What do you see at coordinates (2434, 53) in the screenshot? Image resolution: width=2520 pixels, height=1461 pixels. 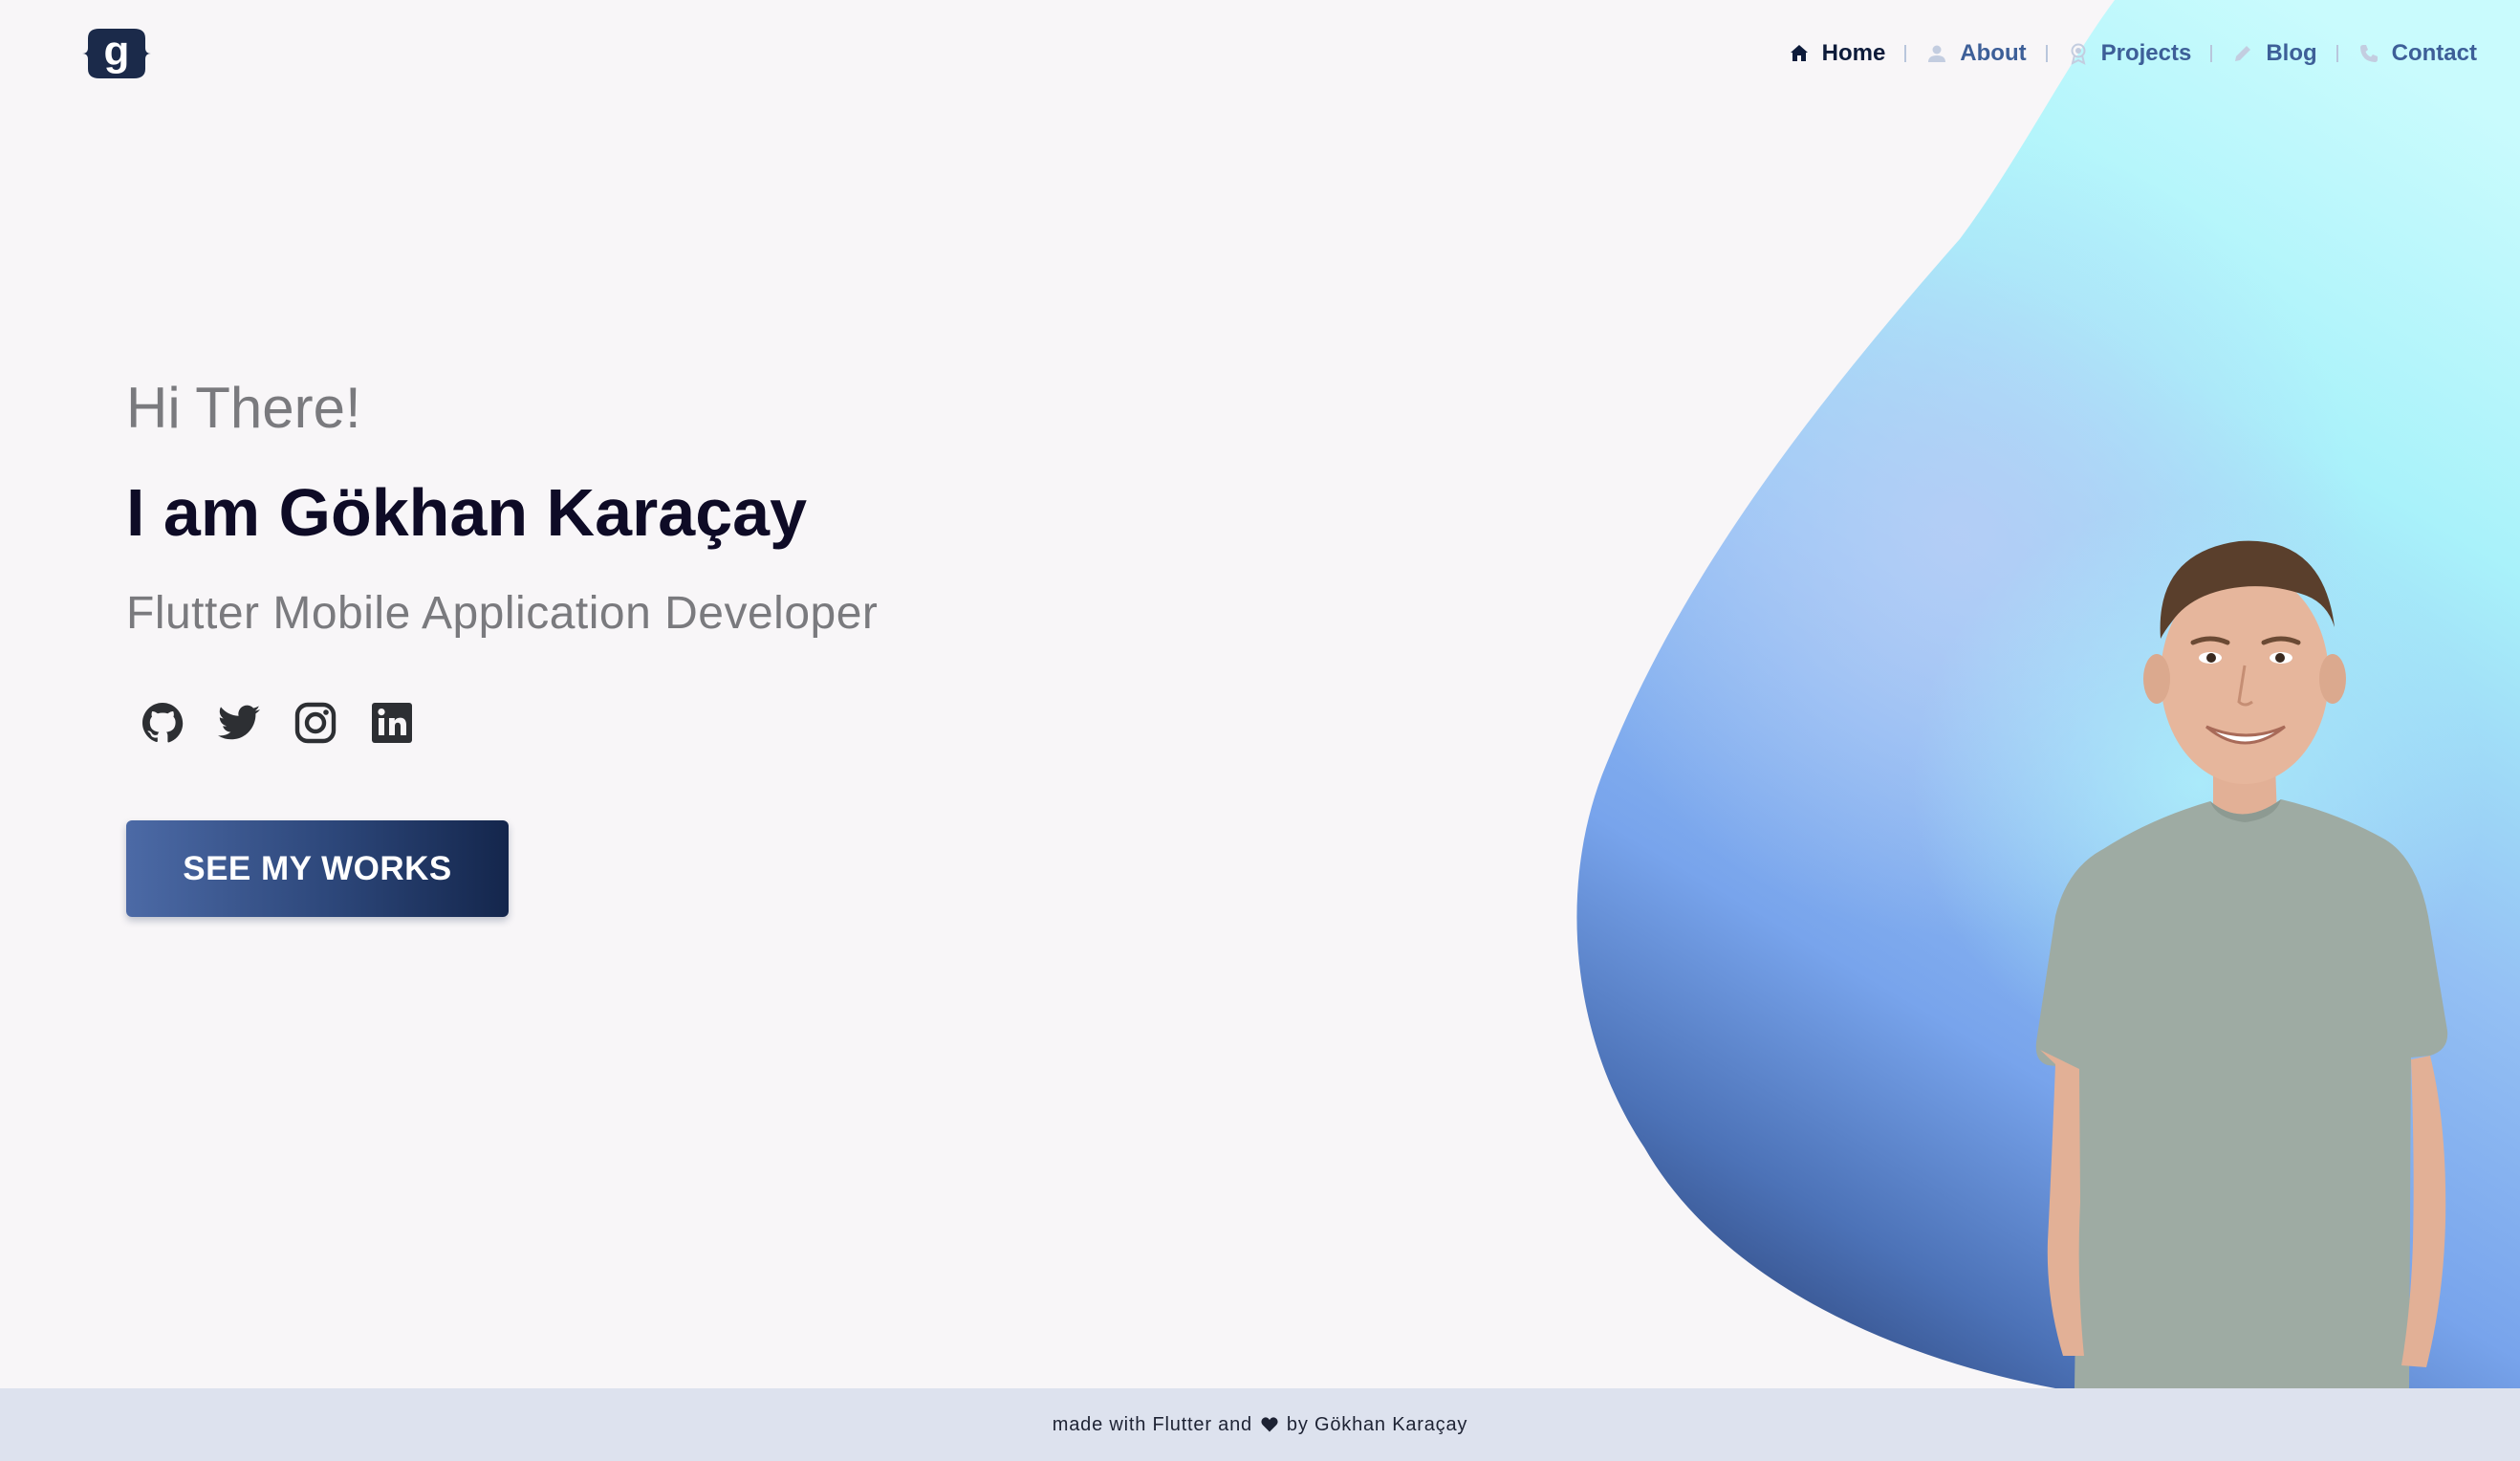 I see `nav-contact-label: Contact` at bounding box center [2434, 53].